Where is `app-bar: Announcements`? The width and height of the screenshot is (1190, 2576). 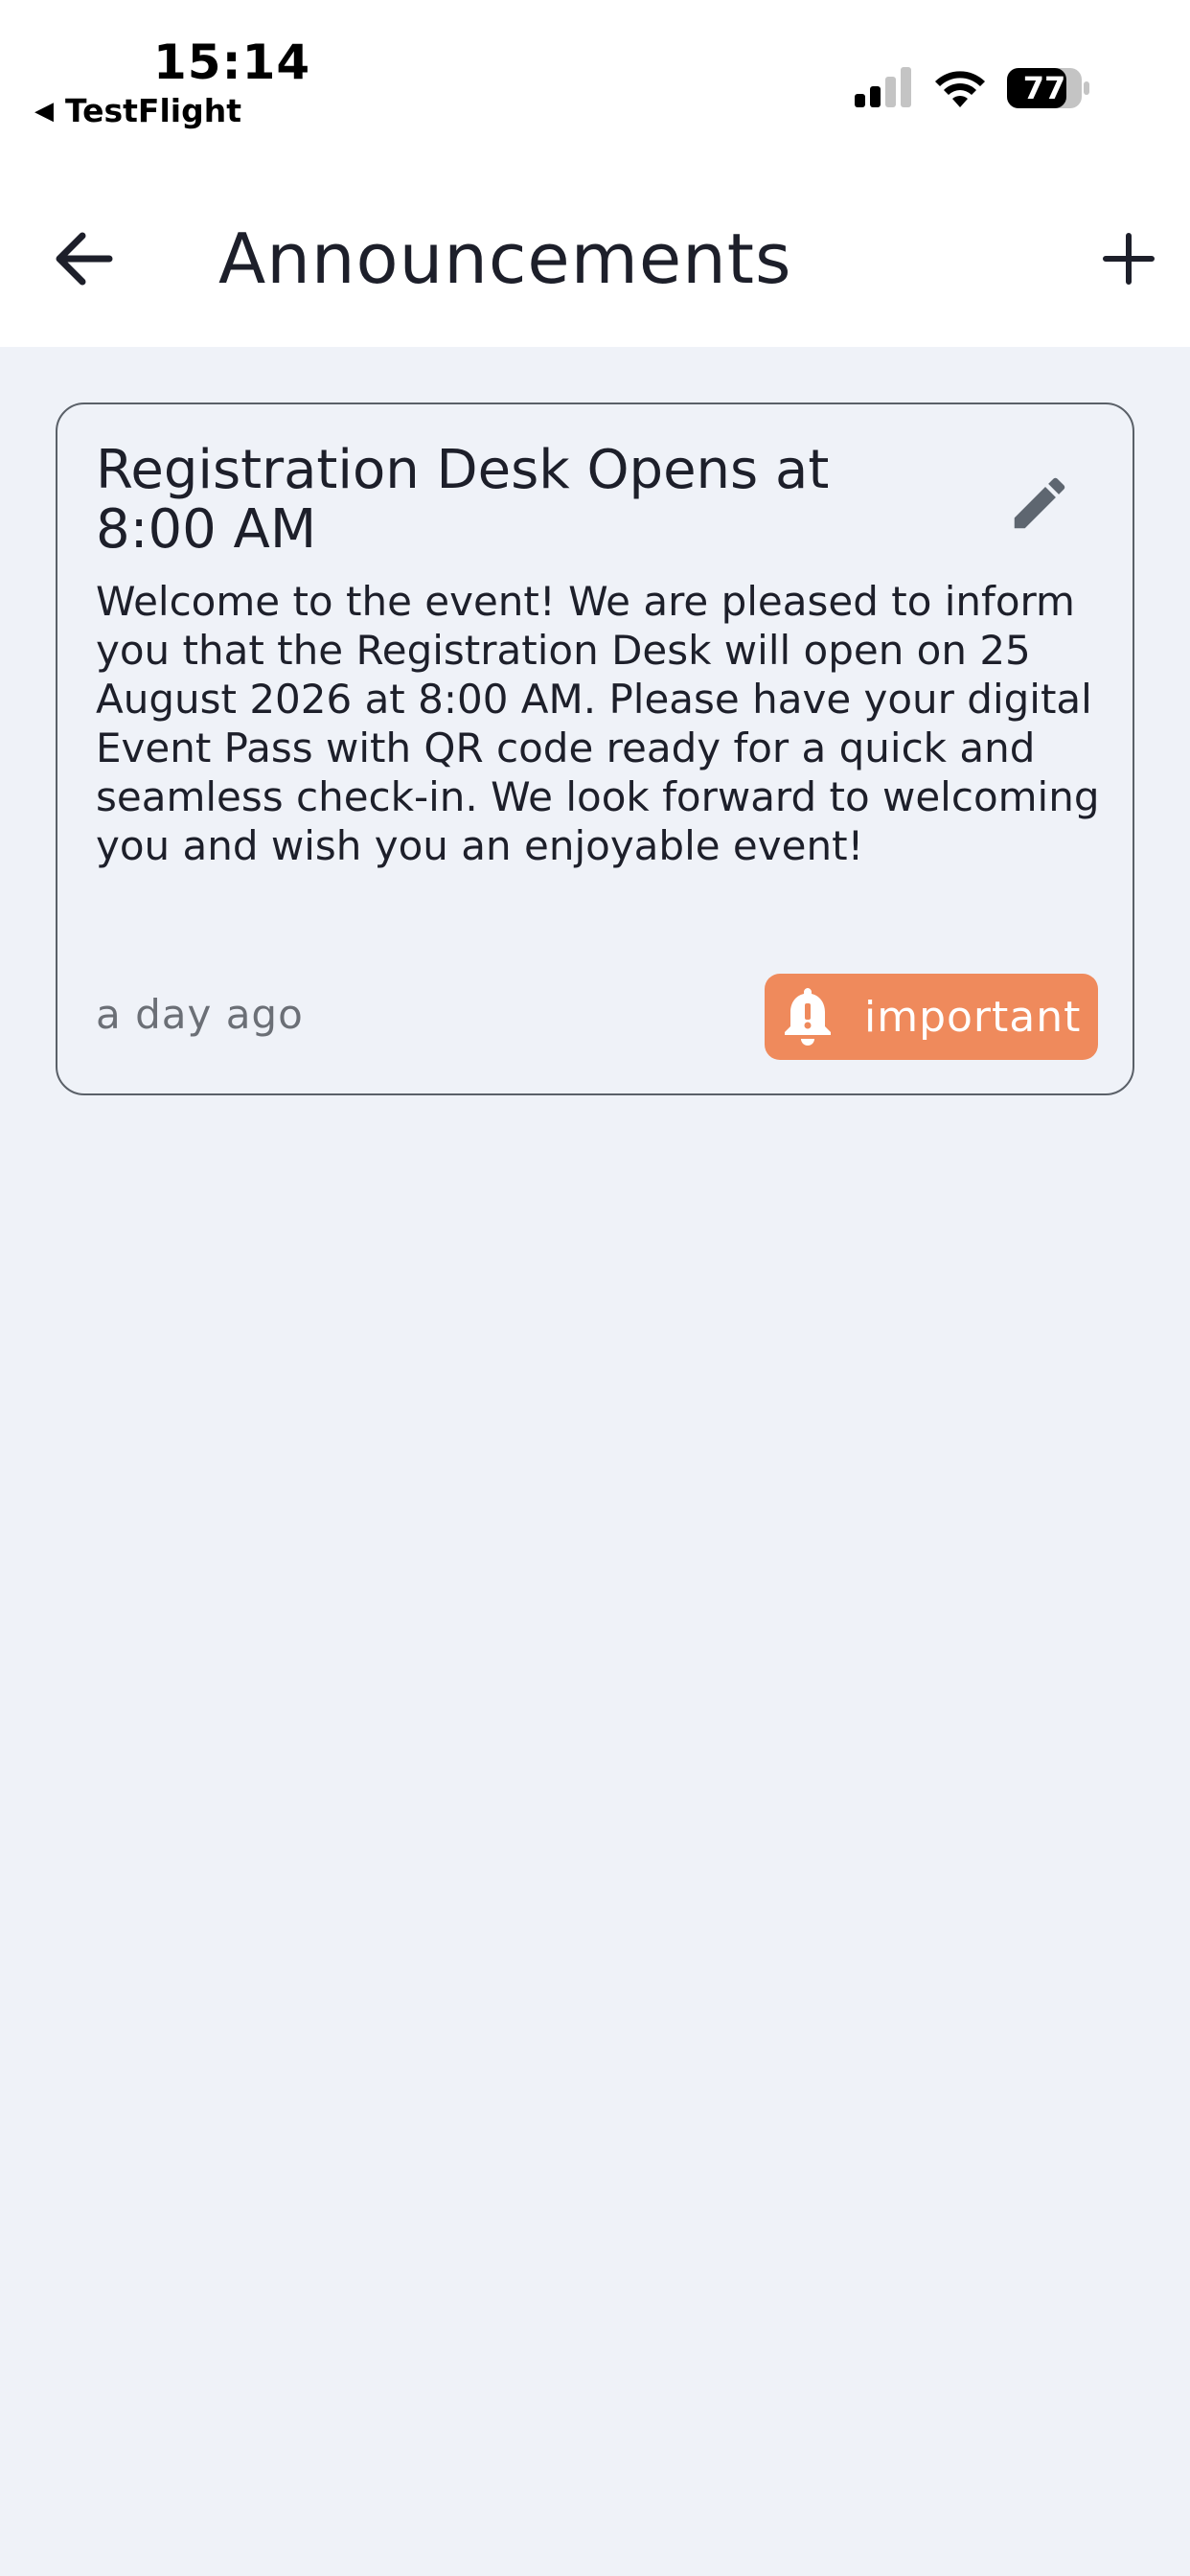
app-bar: Announcements is located at coordinates (595, 262).